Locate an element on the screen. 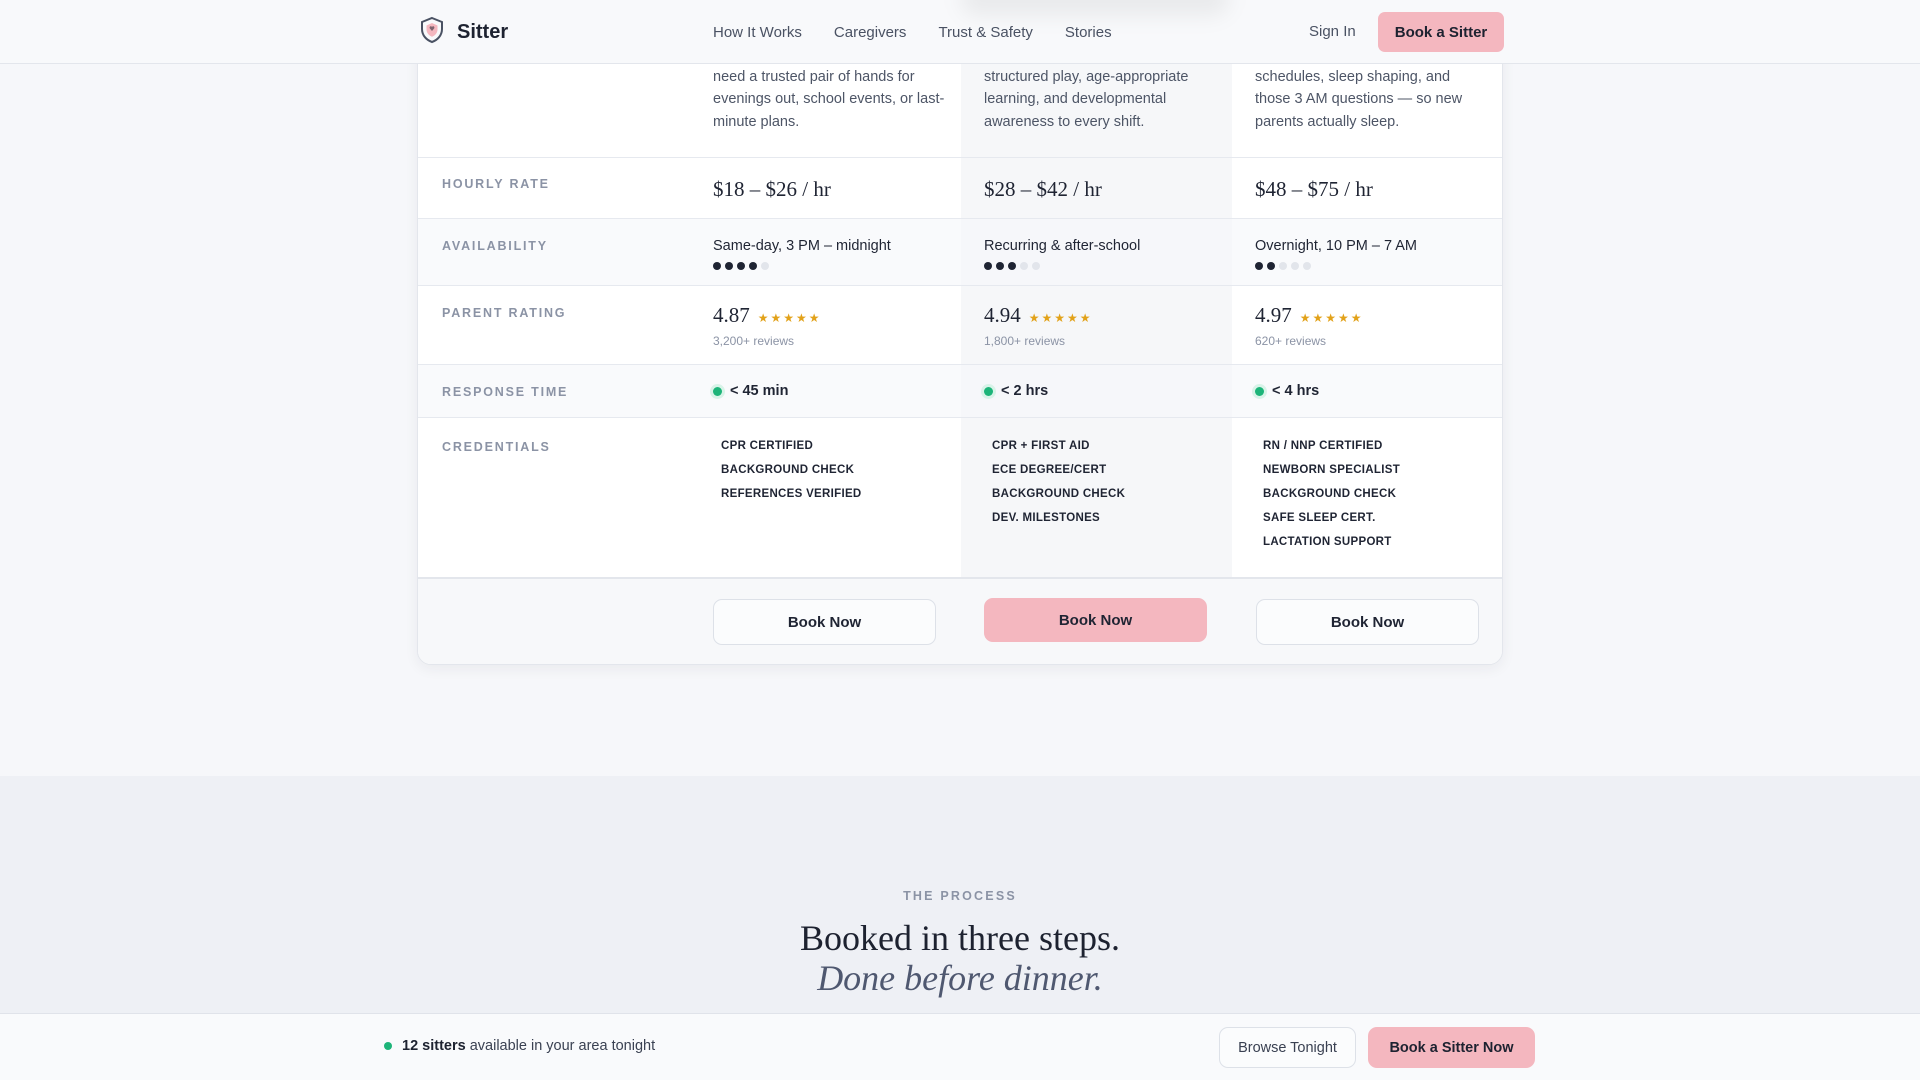 The height and width of the screenshot is (1080, 1920). credential-tag: LACTATION SUPPORT is located at coordinates (1327, 542).